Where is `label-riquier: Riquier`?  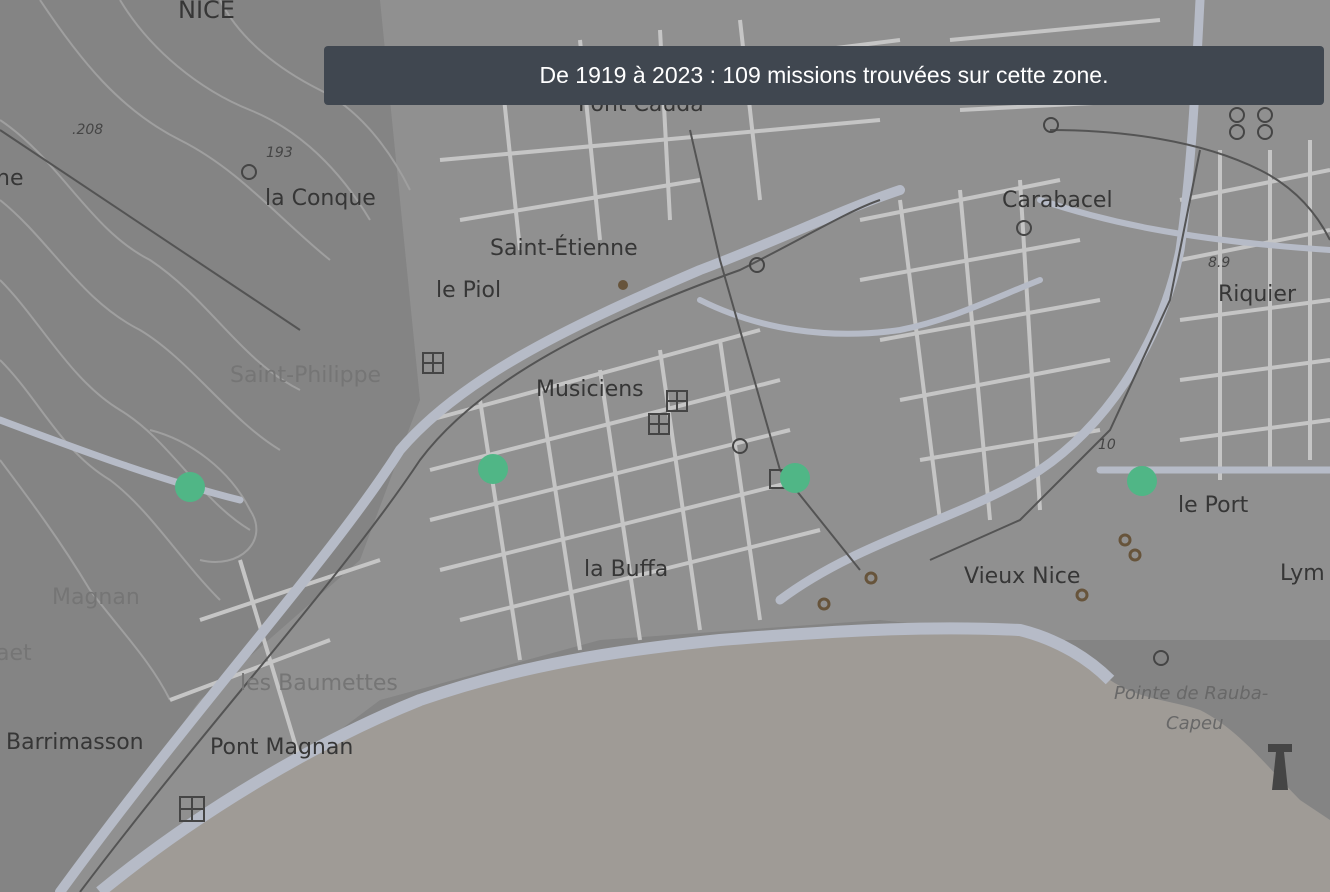
label-riquier: Riquier is located at coordinates (1257, 294).